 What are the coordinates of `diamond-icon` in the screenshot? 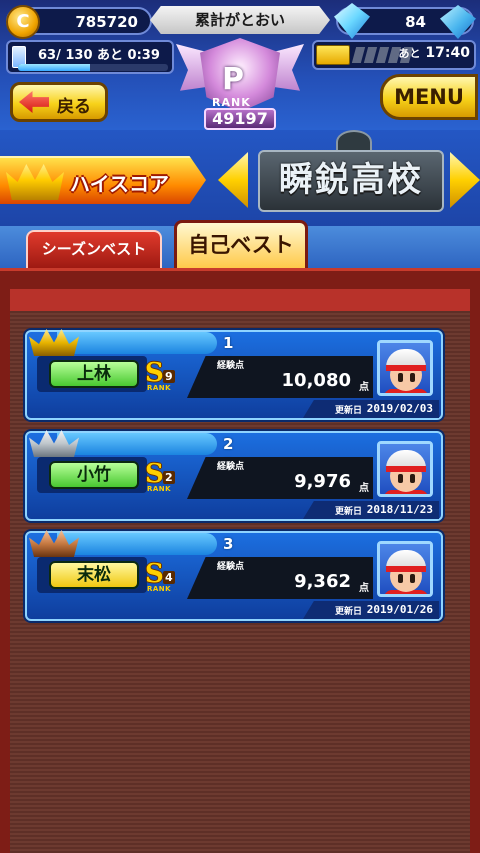 It's located at (352, 21).